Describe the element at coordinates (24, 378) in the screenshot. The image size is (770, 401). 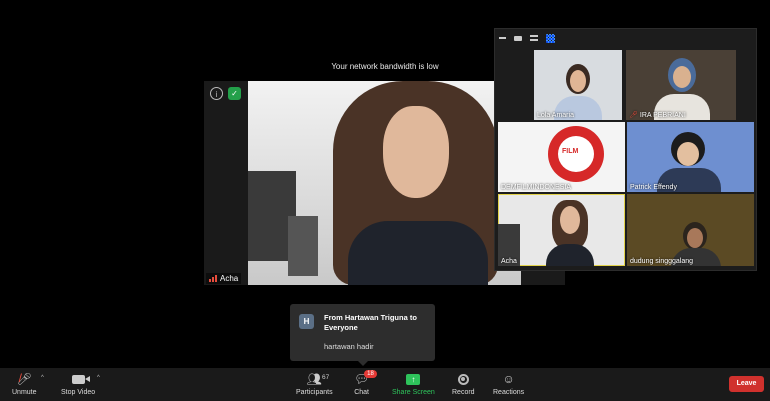
I see `muted-microphone-icon: 🎤︎ /` at that location.